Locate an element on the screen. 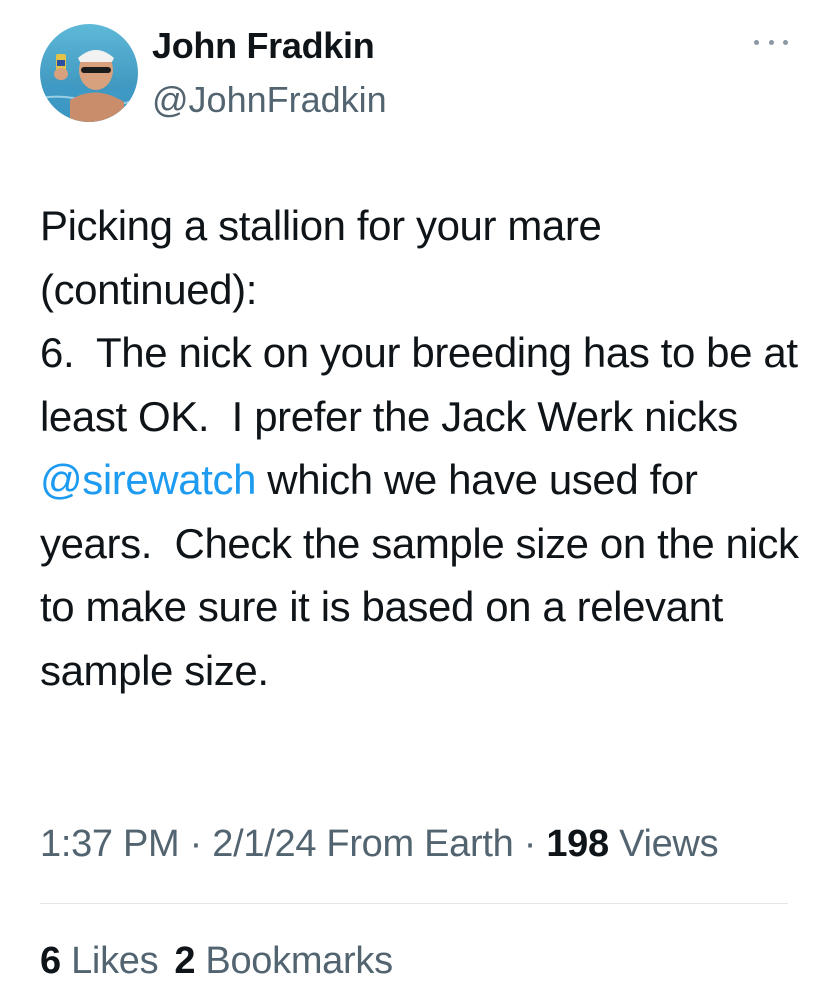  mention-link: @sirewatch is located at coordinates (148, 479).